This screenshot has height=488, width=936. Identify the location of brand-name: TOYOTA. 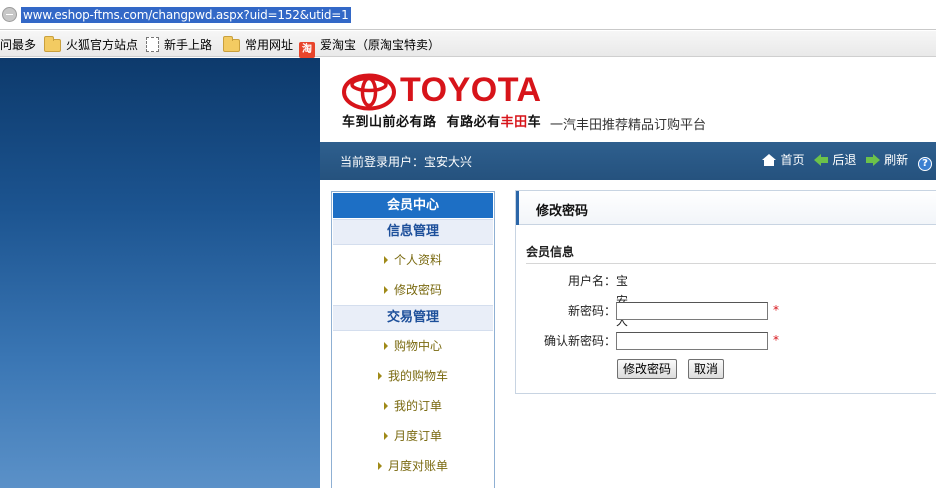
(471, 90).